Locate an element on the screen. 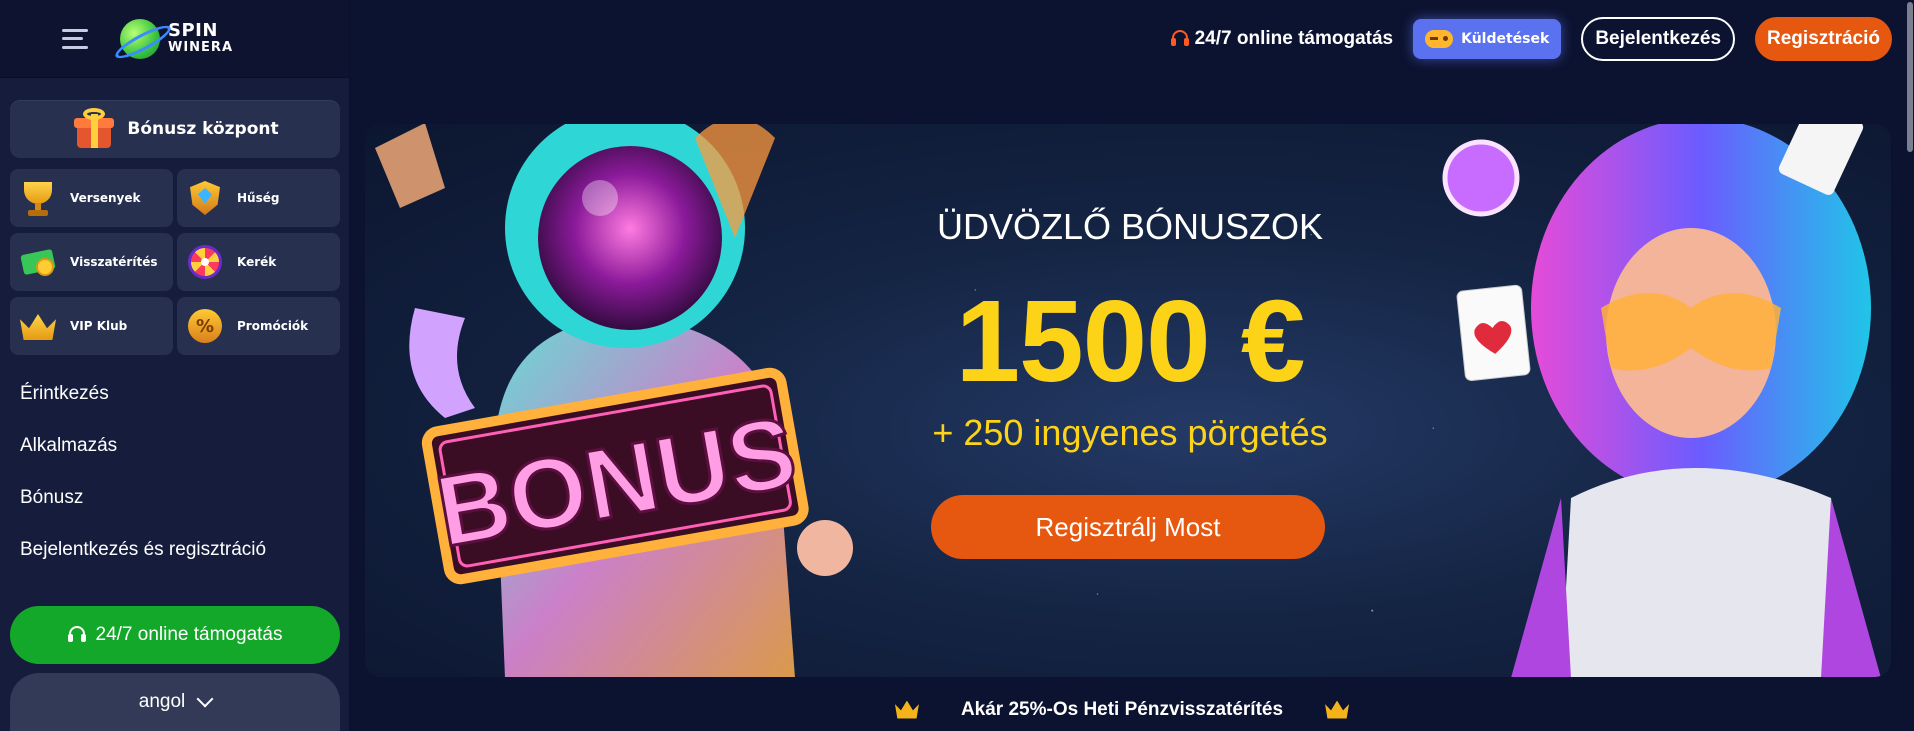 This screenshot has height=731, width=1914. sidebar-item-cashback: Visszatérítés is located at coordinates (91, 262).